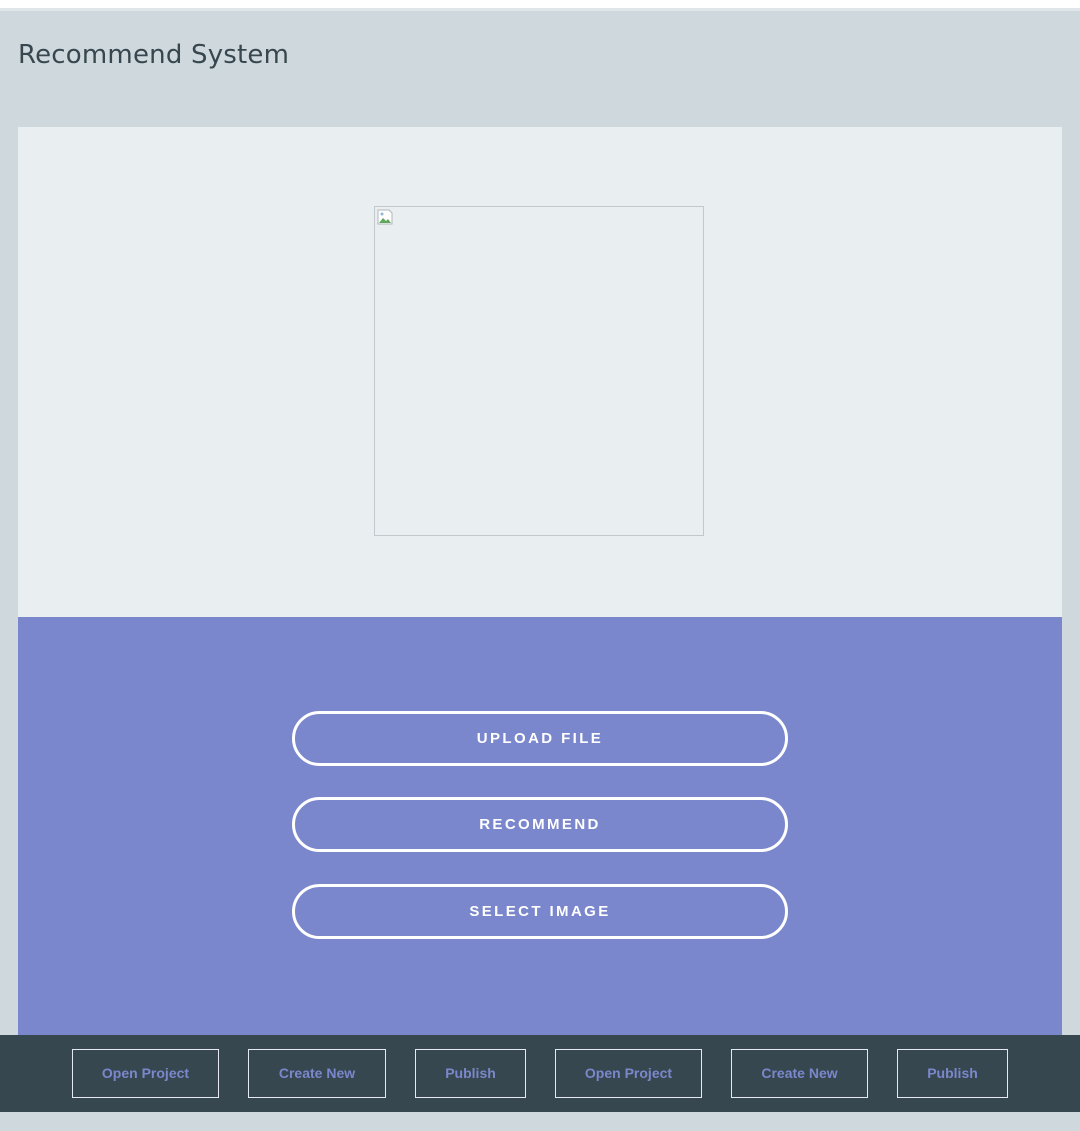 The image size is (1080, 1131). What do you see at coordinates (540, 738) in the screenshot?
I see `upload-file-button: UPLOAD FILE` at bounding box center [540, 738].